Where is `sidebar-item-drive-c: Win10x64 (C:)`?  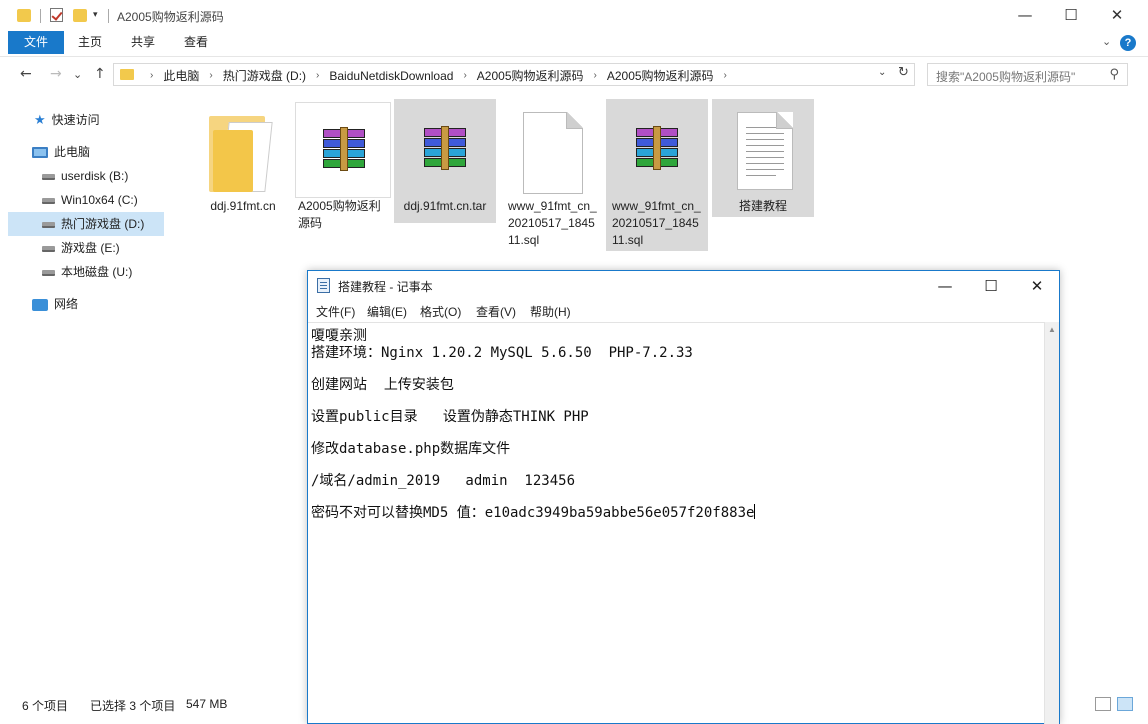
sidebar-item-drive-c: Win10x64 (C:) is located at coordinates (90, 200).